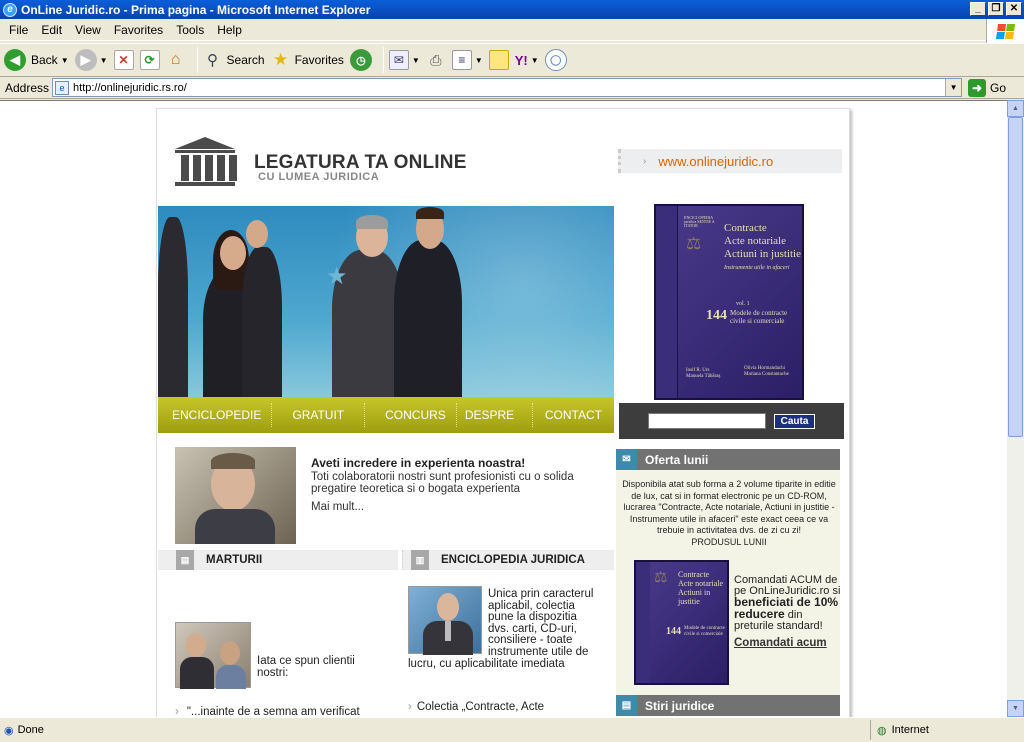 This screenshot has height=742, width=1024. Describe the element at coordinates (85, 60) in the screenshot. I see `forward-arrow-icon: ▶` at that location.